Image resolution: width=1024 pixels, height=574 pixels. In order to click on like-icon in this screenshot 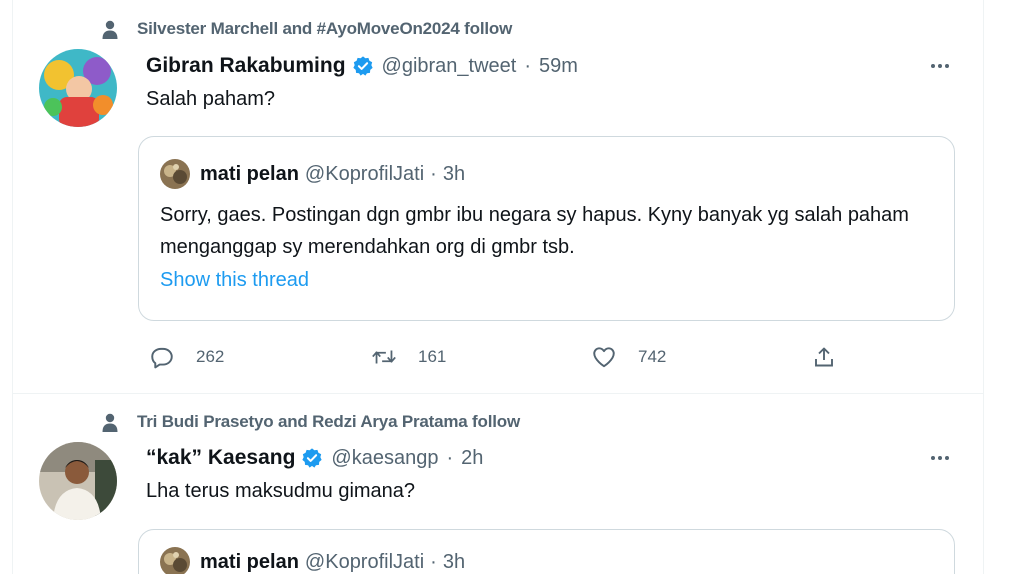, I will do `click(604, 357)`.